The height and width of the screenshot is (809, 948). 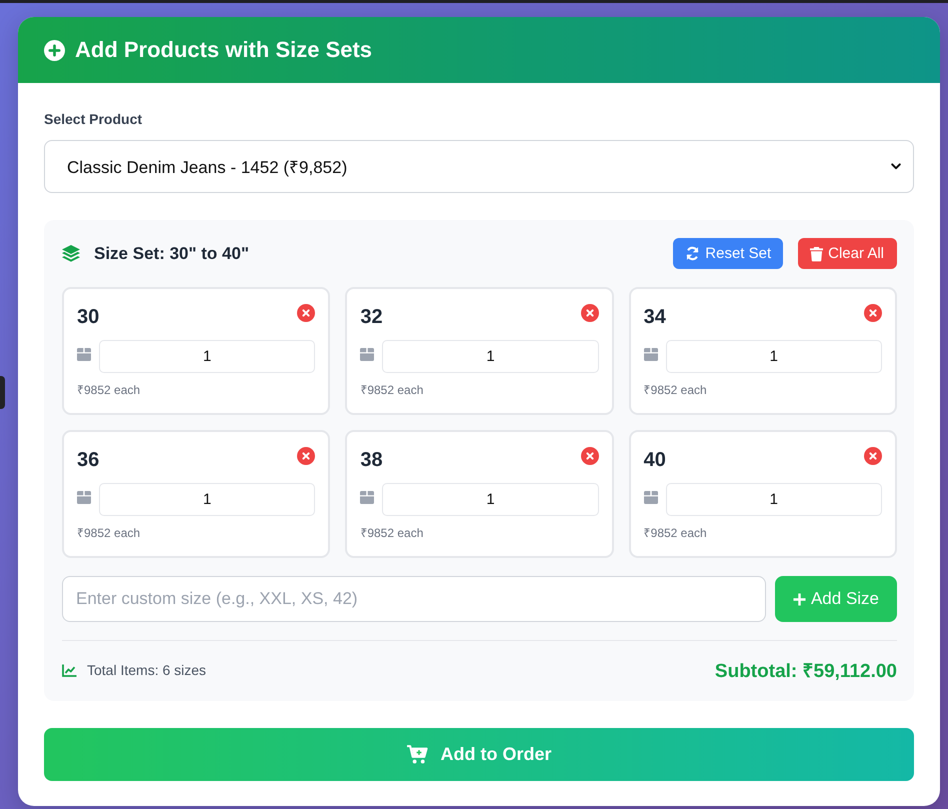 I want to click on custom-size-input: Enter custom size (e.g., XXL, XS, 42), so click(x=414, y=599).